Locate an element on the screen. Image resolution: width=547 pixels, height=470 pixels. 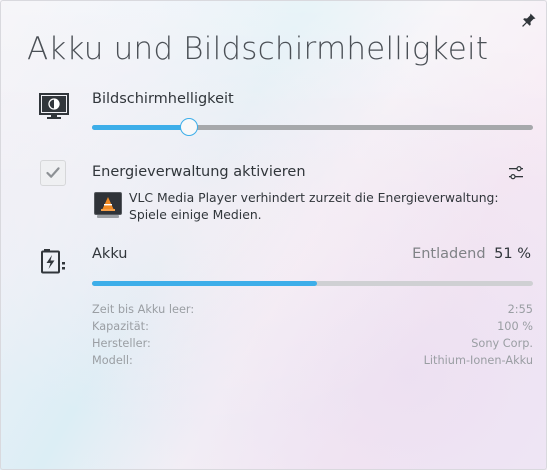
battery-level-bar is located at coordinates (312, 283).